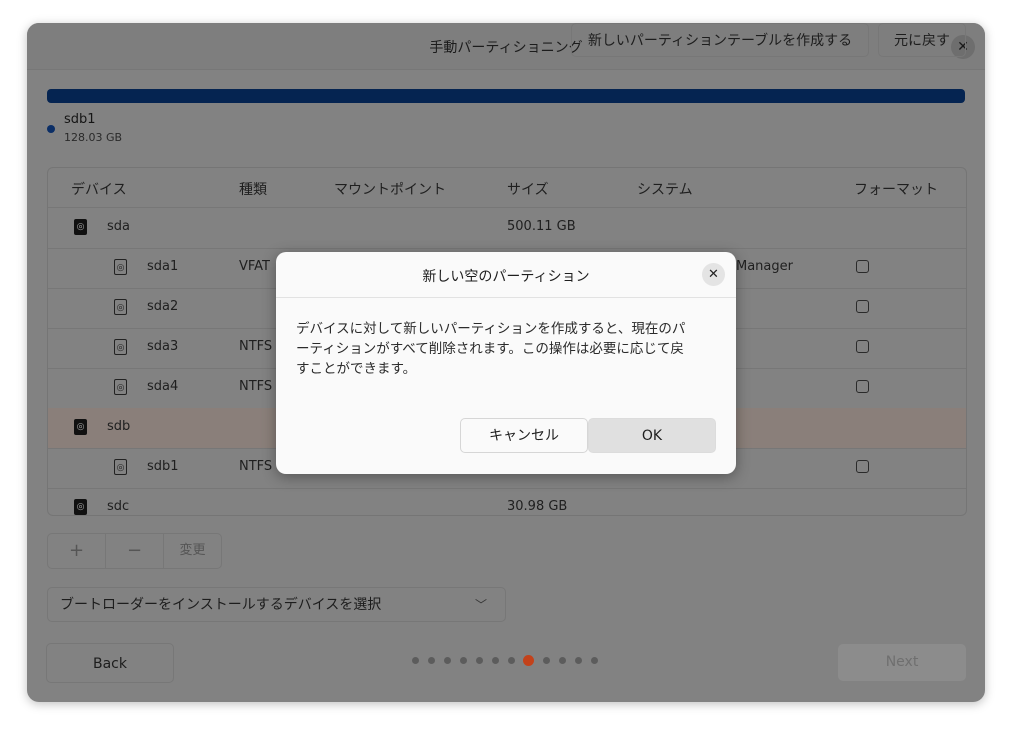 This screenshot has width=1012, height=732. What do you see at coordinates (764, 266) in the screenshot?
I see `row-system: Manager` at bounding box center [764, 266].